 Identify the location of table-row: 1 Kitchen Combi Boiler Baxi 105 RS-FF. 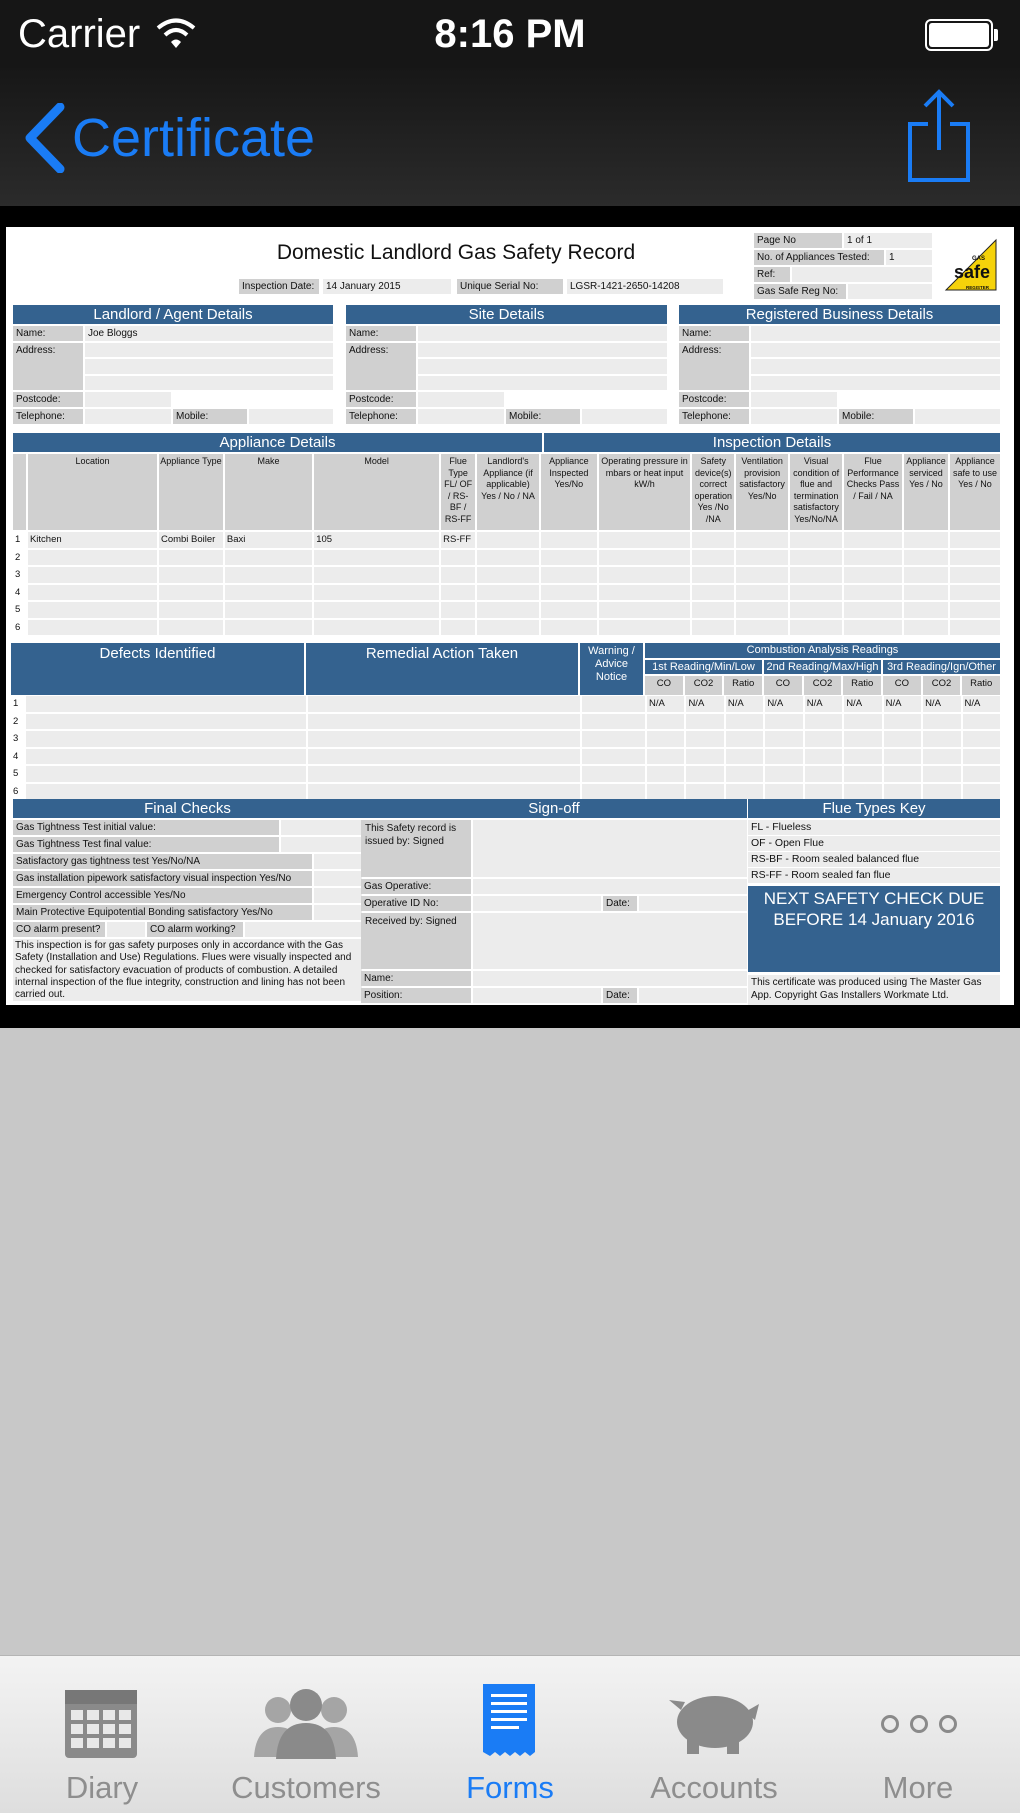
(506, 540).